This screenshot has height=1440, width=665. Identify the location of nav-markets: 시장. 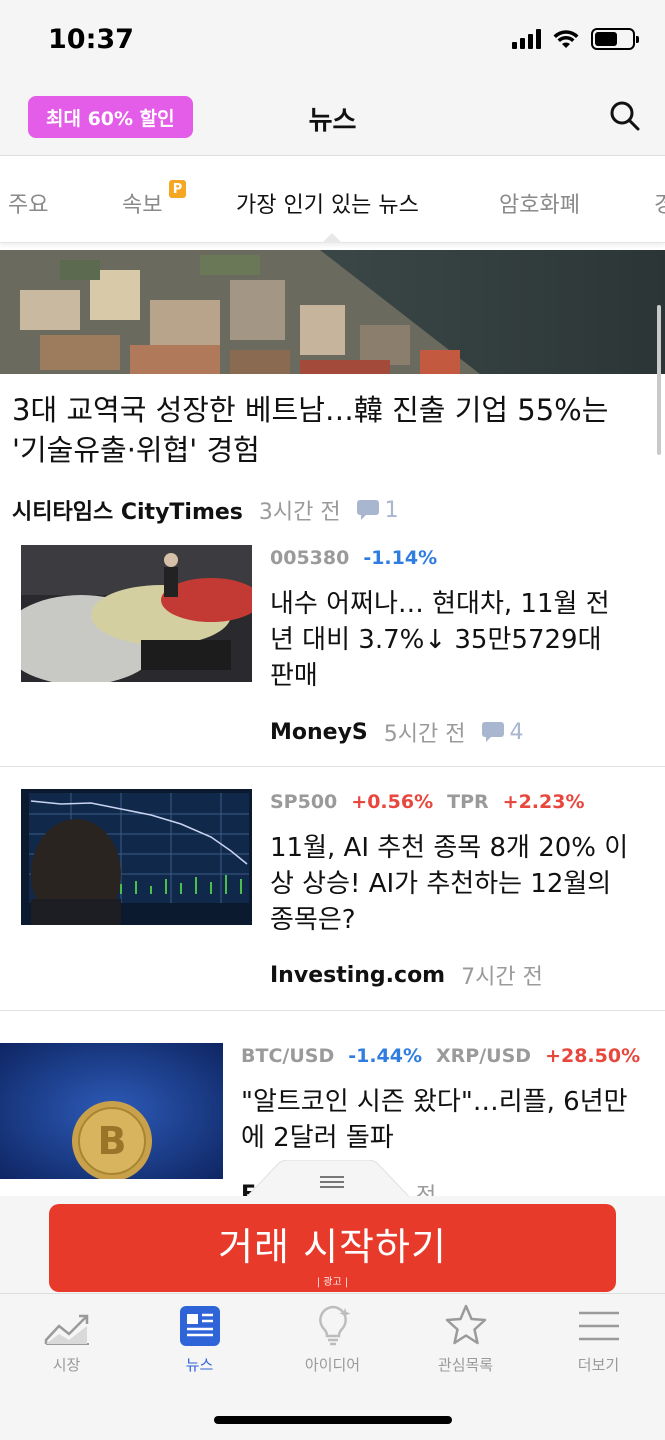
(66, 1339).